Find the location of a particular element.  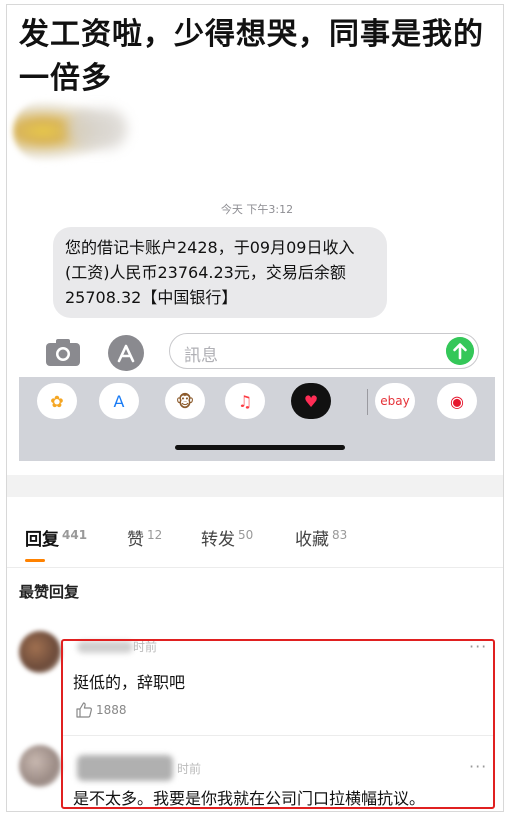

author-name-blurred is located at coordinates (97, 129).